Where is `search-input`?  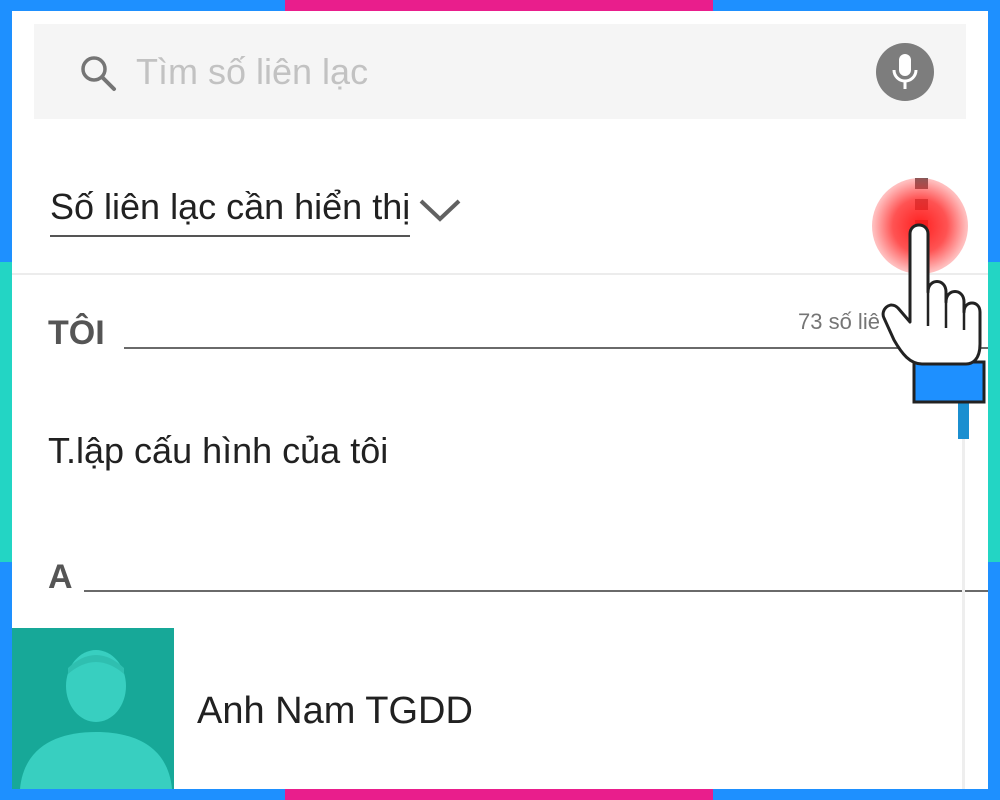 search-input is located at coordinates (486, 72).